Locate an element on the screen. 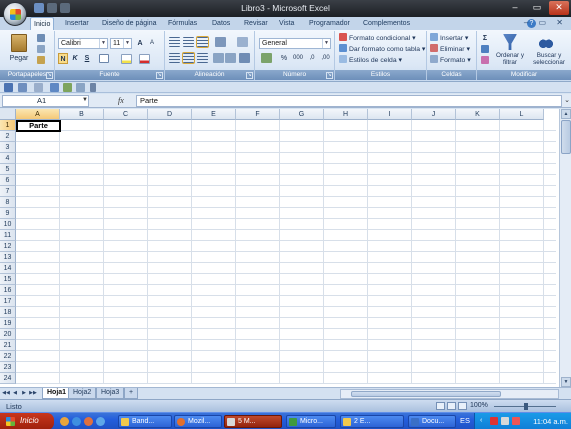 This screenshot has height=429, width=571. insert-cells-button: Insertar ▾ is located at coordinates (449, 38).